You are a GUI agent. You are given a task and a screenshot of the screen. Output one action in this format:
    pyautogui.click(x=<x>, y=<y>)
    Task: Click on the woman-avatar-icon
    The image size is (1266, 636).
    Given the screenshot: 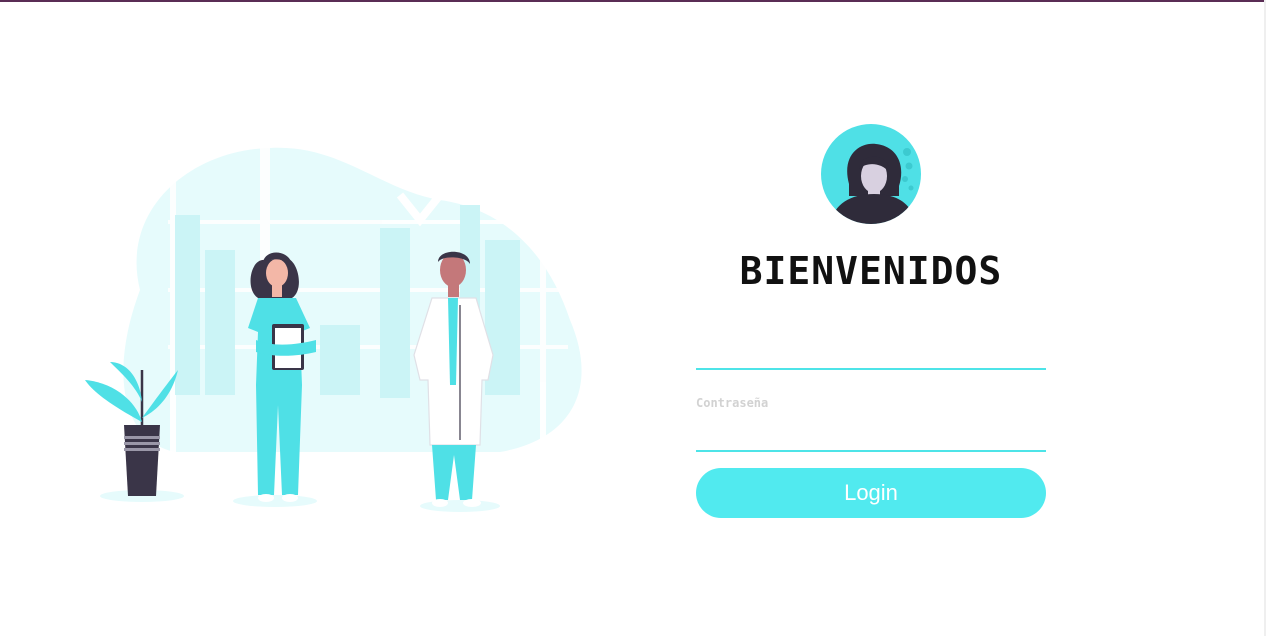 What is the action you would take?
    pyautogui.click(x=871, y=174)
    